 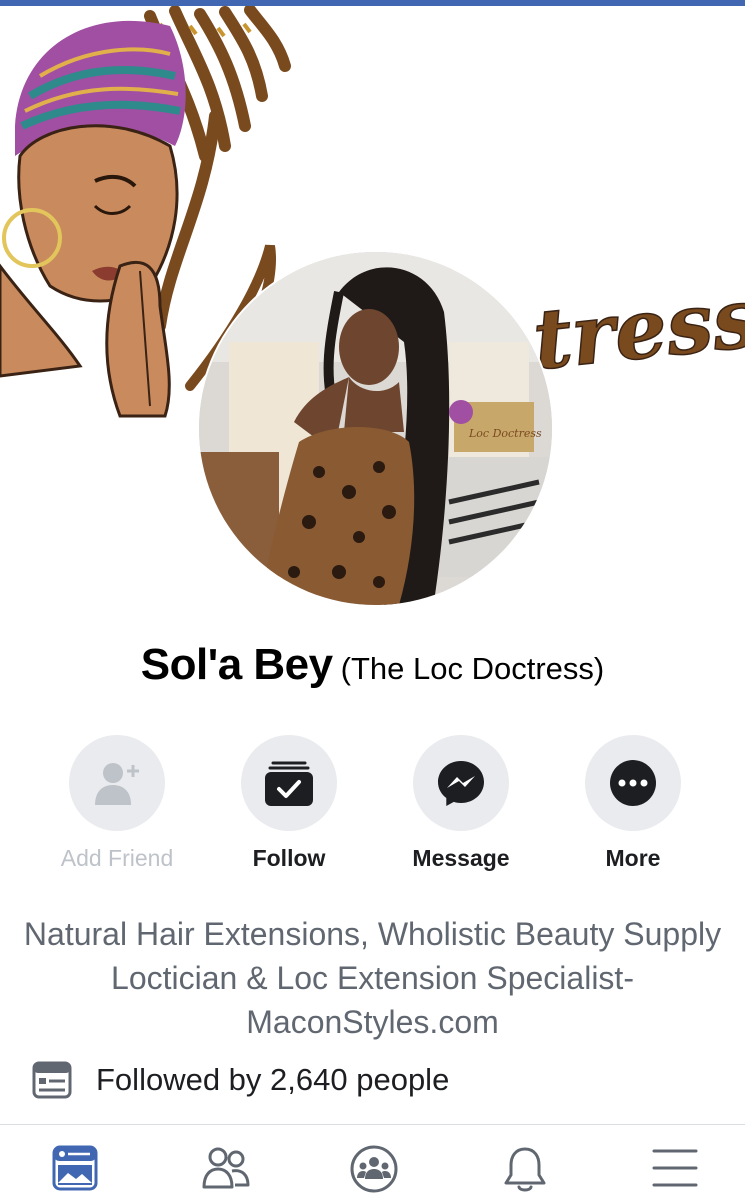 I want to click on profile-actions: Add Friend Follow Message More, so click(x=372, y=805).